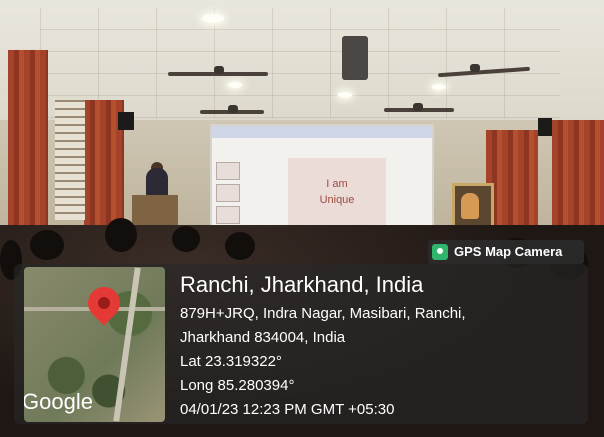  I want to click on map-pin-center, so click(104, 303).